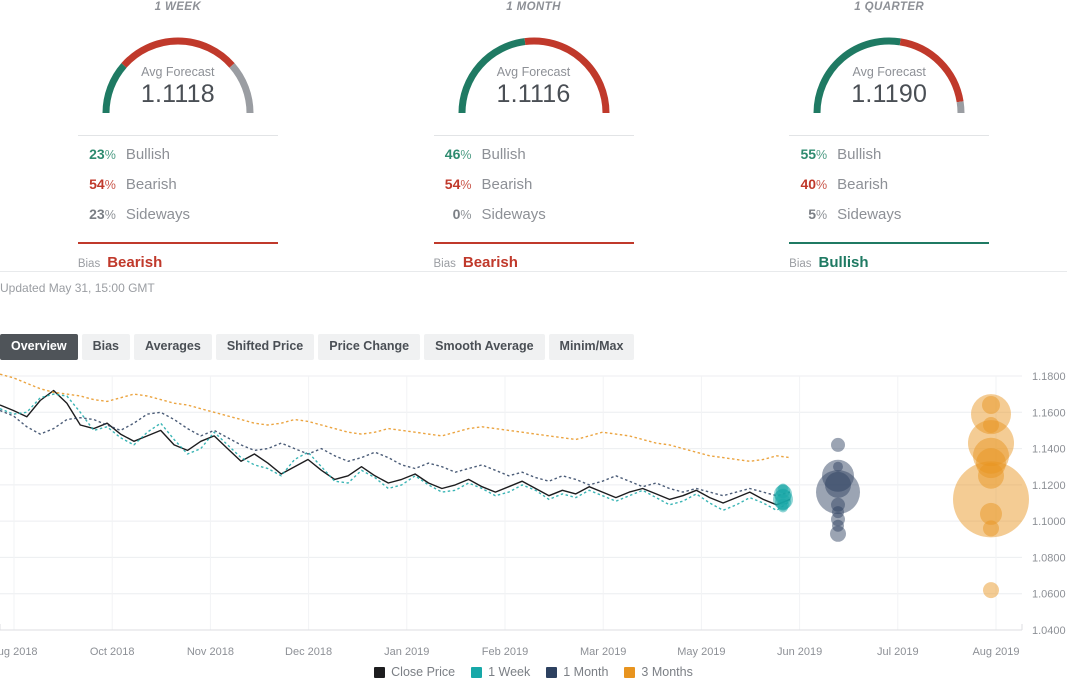 The width and height of the screenshot is (1067, 682). I want to click on stat-row-bearish: 40% Bearish, so click(889, 191).